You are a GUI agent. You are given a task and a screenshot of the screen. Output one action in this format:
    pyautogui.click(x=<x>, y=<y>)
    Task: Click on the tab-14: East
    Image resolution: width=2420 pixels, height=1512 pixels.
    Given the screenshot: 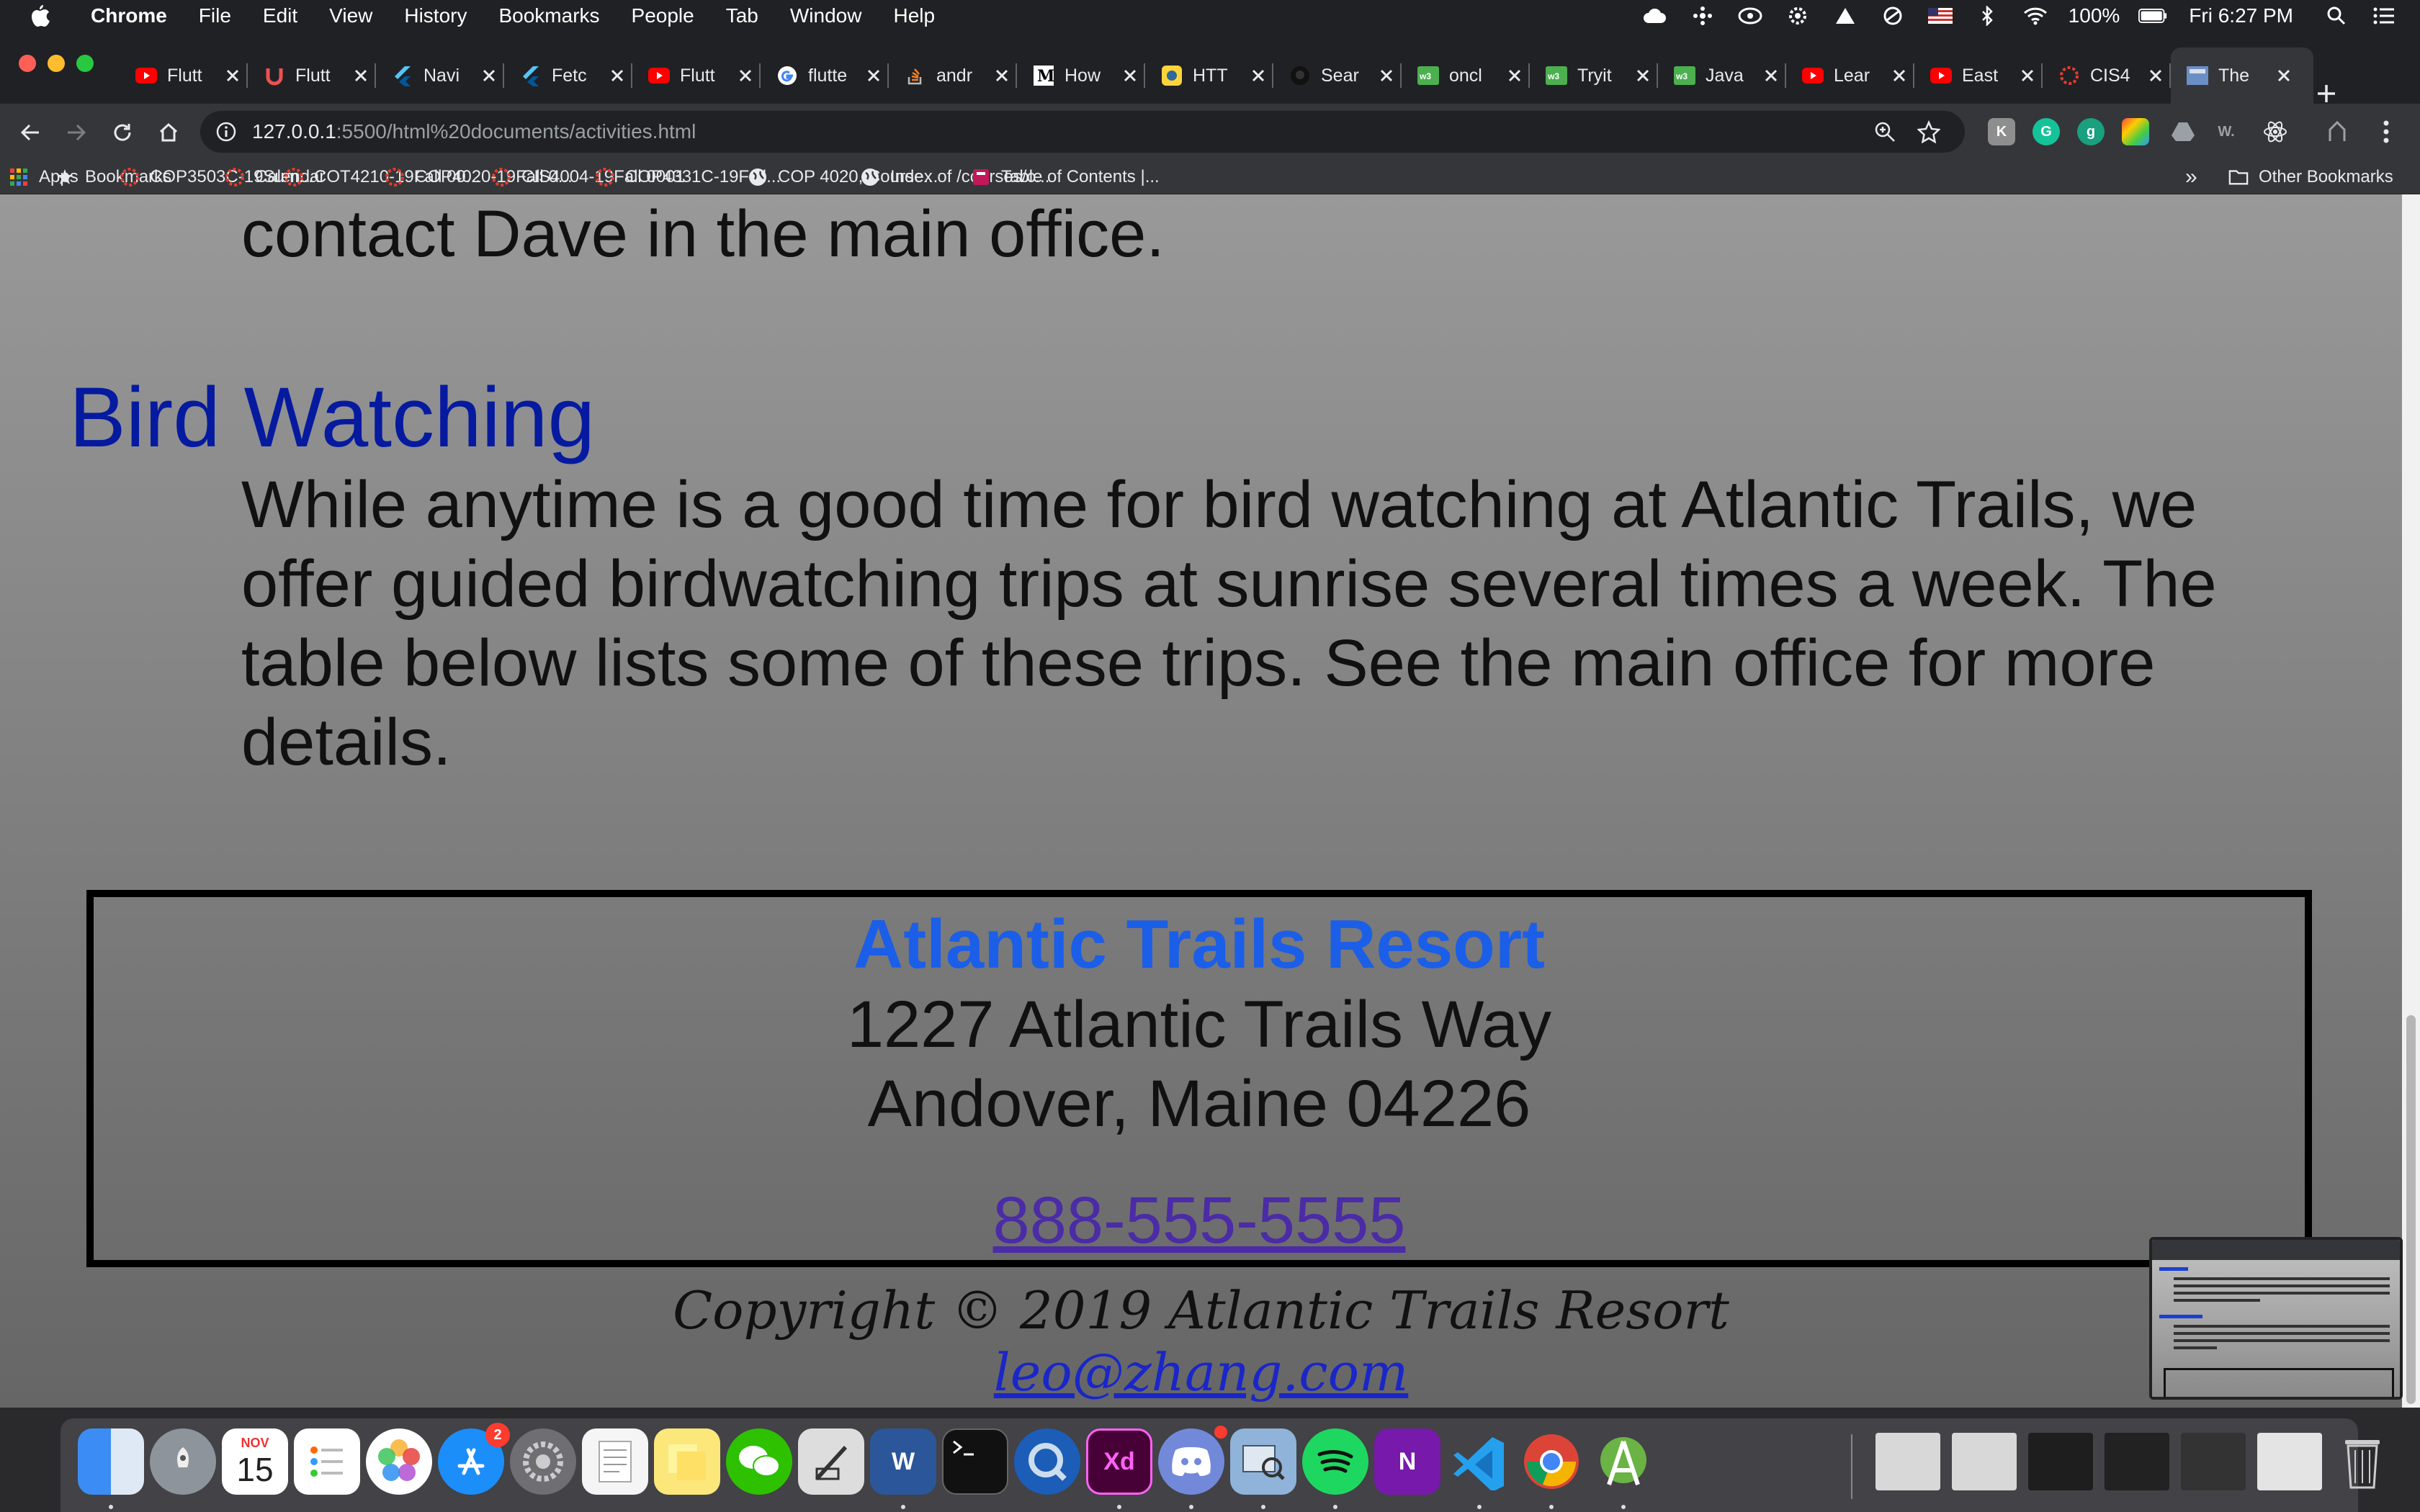 What is the action you would take?
    pyautogui.click(x=1978, y=76)
    